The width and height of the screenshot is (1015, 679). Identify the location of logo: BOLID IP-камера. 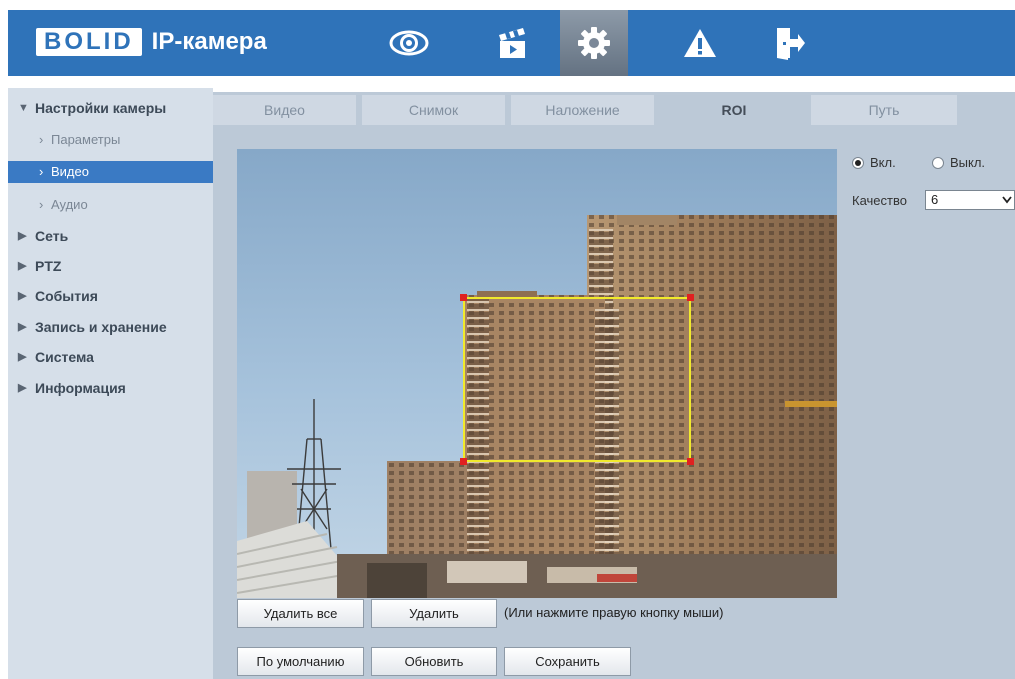
(151, 42).